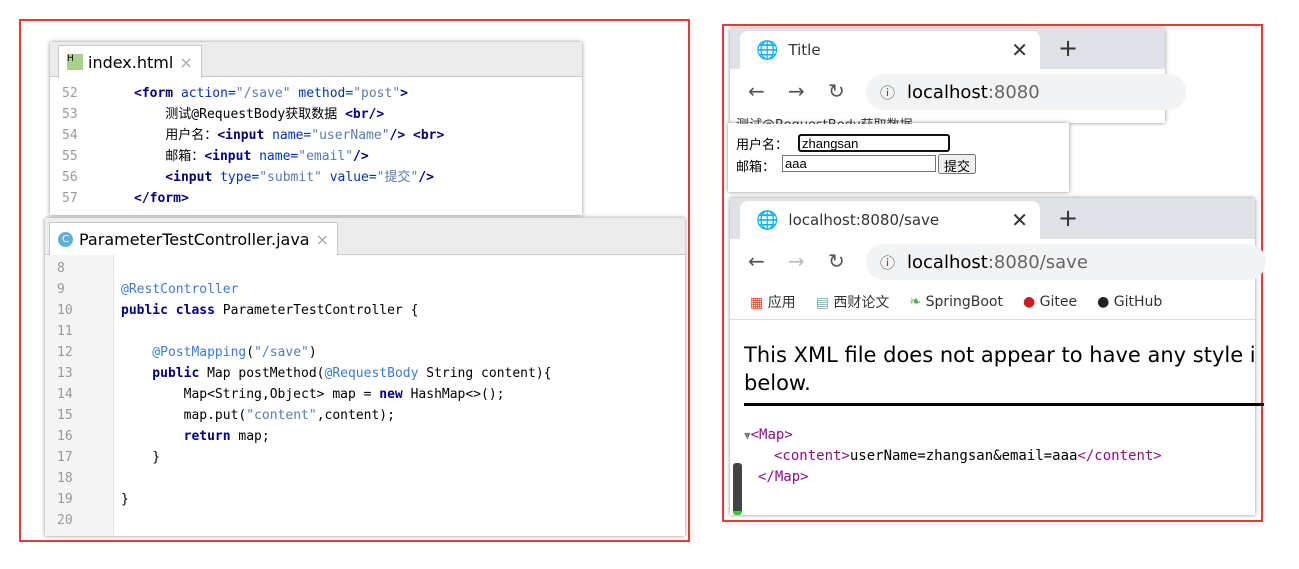 Image resolution: width=1299 pixels, height=569 pixels. I want to click on code-token: return, so click(180, 436).